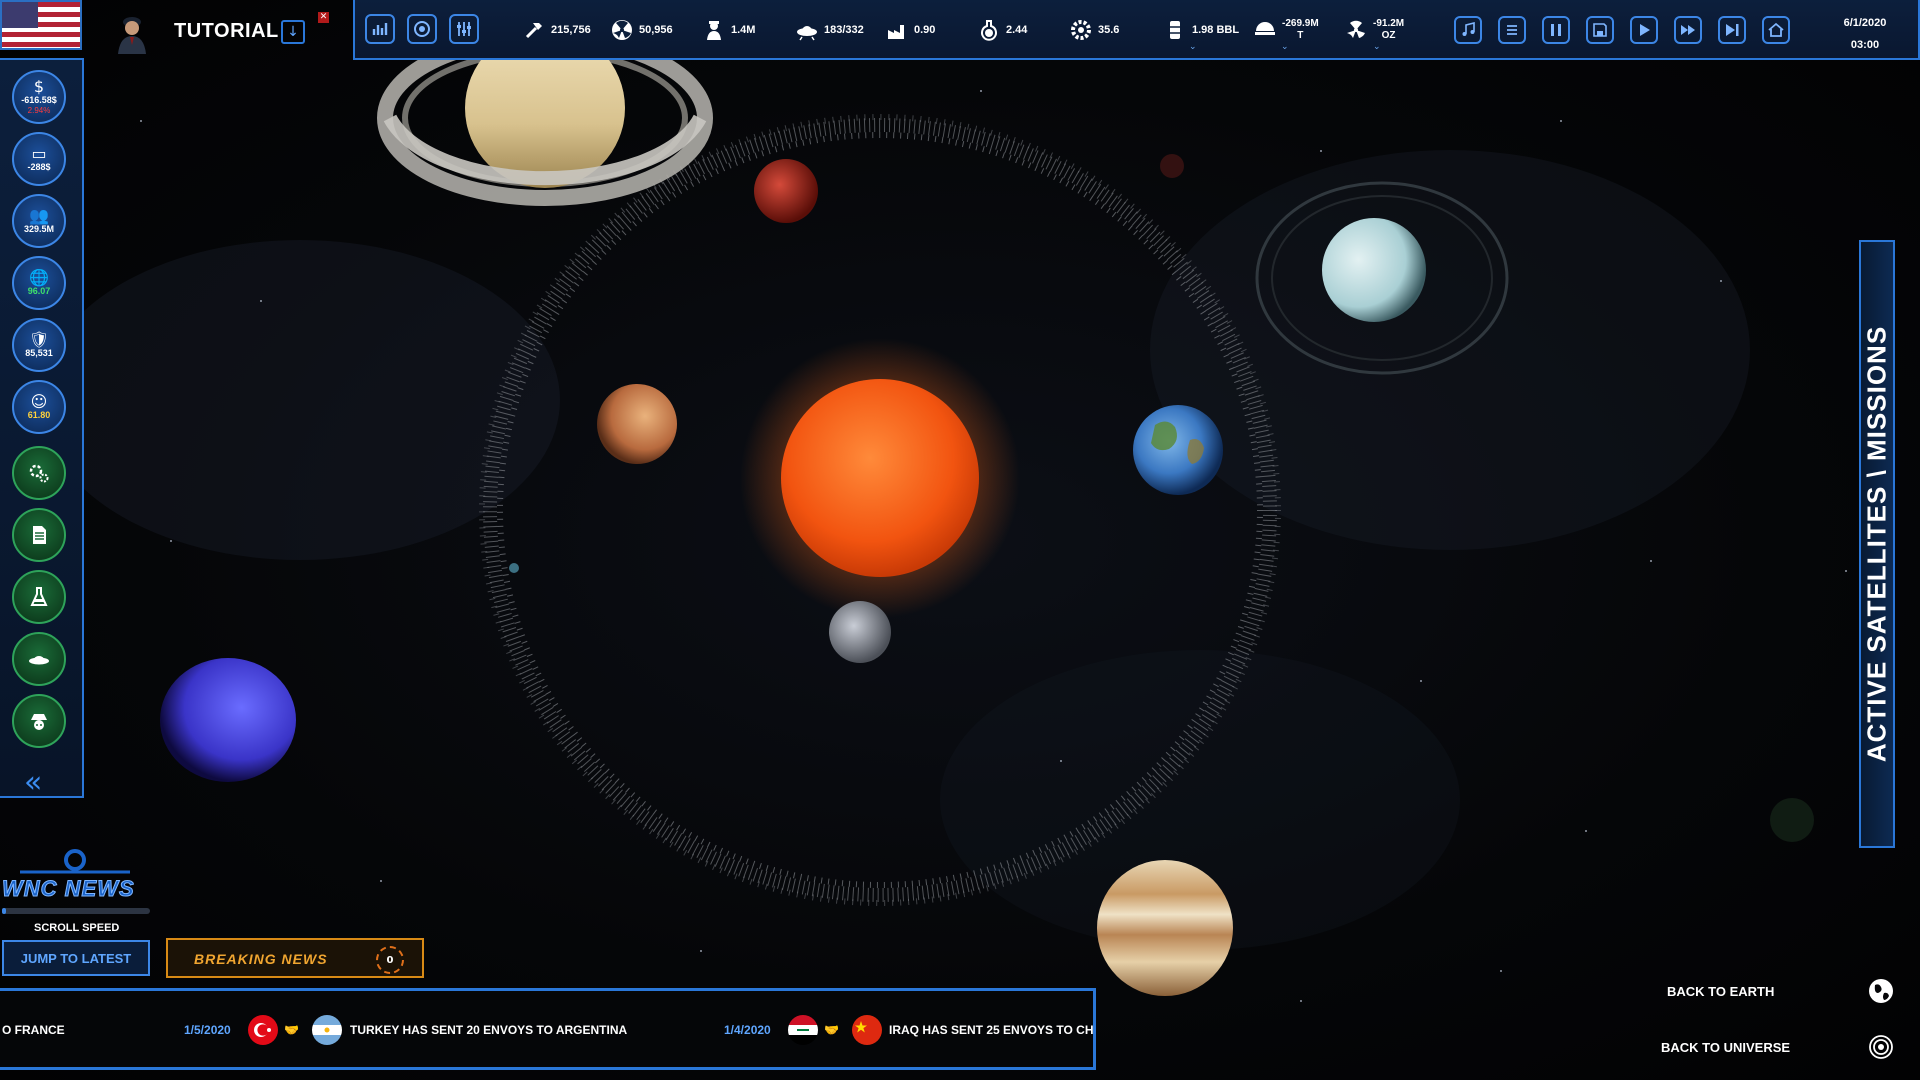 The image size is (1920, 1080). Describe the element at coordinates (1877, 544) in the screenshot. I see `active-satellites-missions-tab: ACTIVE SATELLITES \ MISSIONS` at that location.